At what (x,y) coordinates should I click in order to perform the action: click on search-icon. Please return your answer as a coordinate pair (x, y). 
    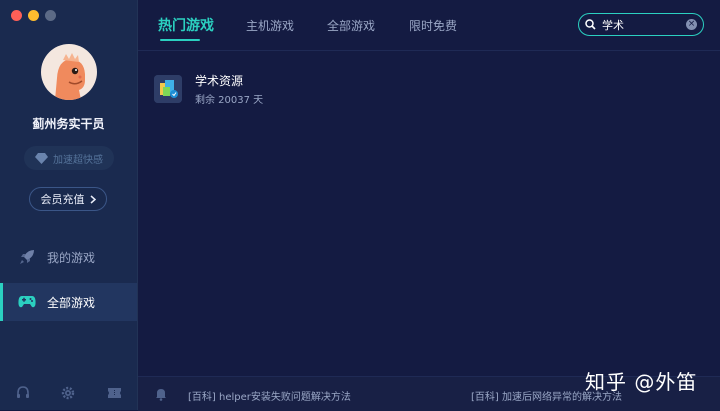
    Looking at the image, I should click on (590, 24).